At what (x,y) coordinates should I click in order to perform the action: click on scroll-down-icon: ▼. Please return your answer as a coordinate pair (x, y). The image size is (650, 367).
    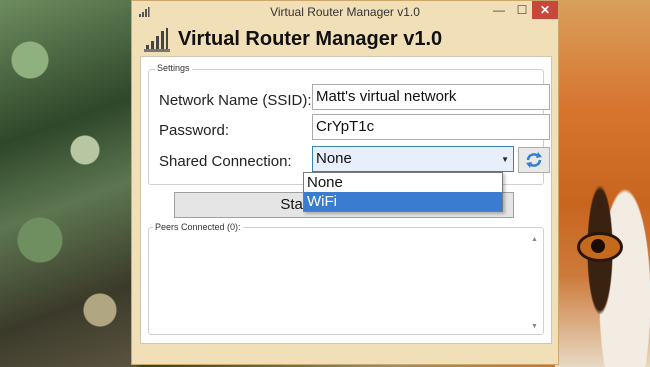
    Looking at the image, I should click on (534, 326).